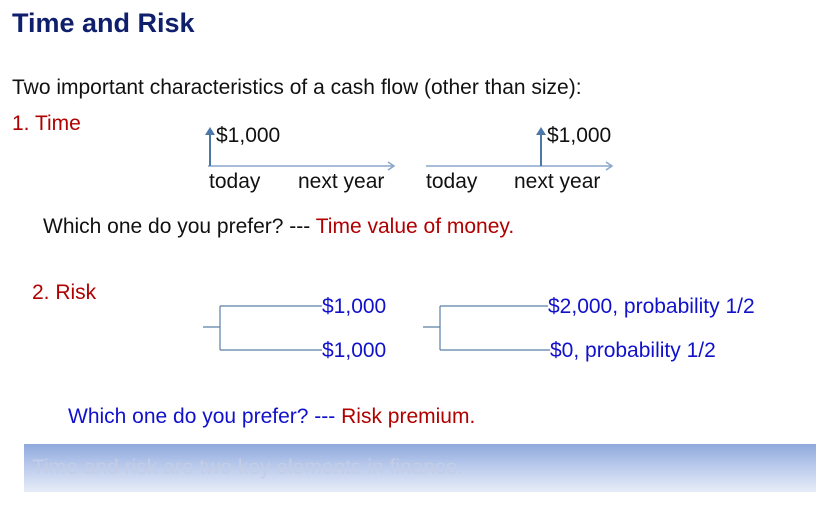 The height and width of the screenshot is (509, 823). Describe the element at coordinates (651, 306) in the screenshot. I see `risk-b-top: $2,000, probability 1/2` at that location.